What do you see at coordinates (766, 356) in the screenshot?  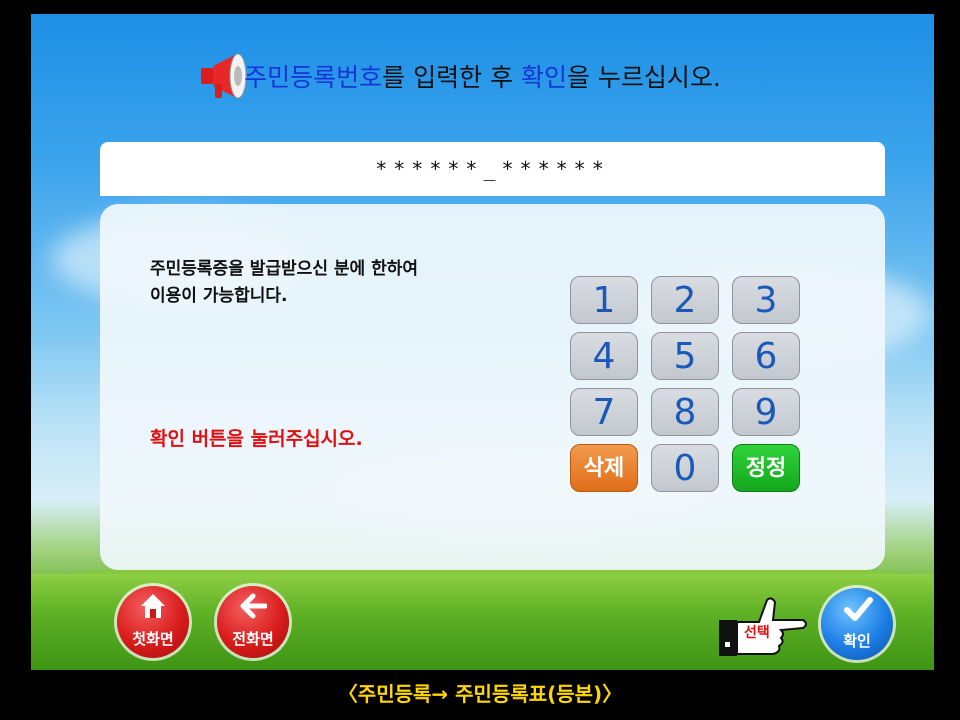 I see `key-6: 6` at bounding box center [766, 356].